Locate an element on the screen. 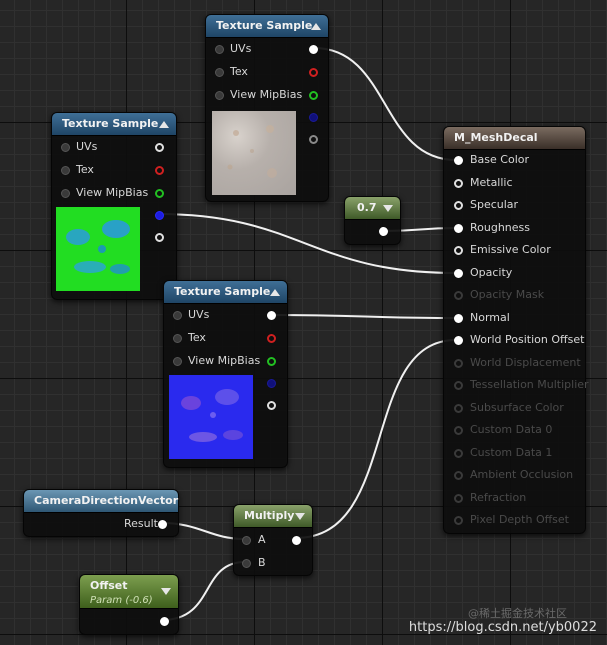 This screenshot has width=607, height=645. node-header: M_MeshDecal is located at coordinates (514, 138).